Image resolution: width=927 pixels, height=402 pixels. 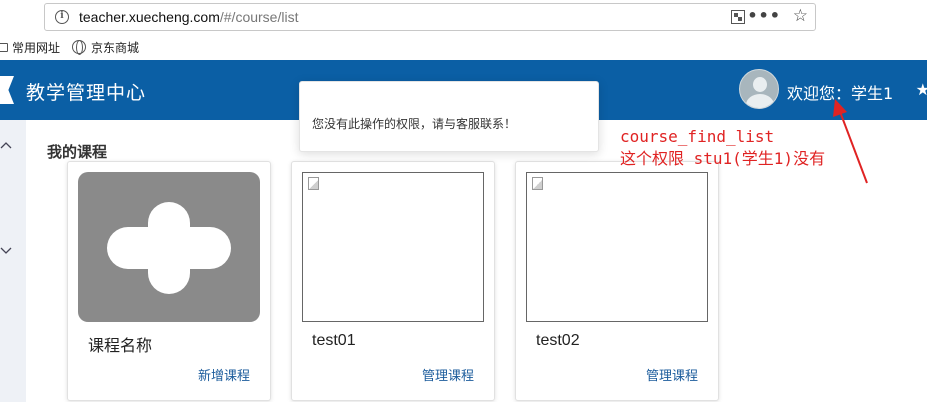 What do you see at coordinates (6, 251) in the screenshot?
I see `chevron-down-icon` at bounding box center [6, 251].